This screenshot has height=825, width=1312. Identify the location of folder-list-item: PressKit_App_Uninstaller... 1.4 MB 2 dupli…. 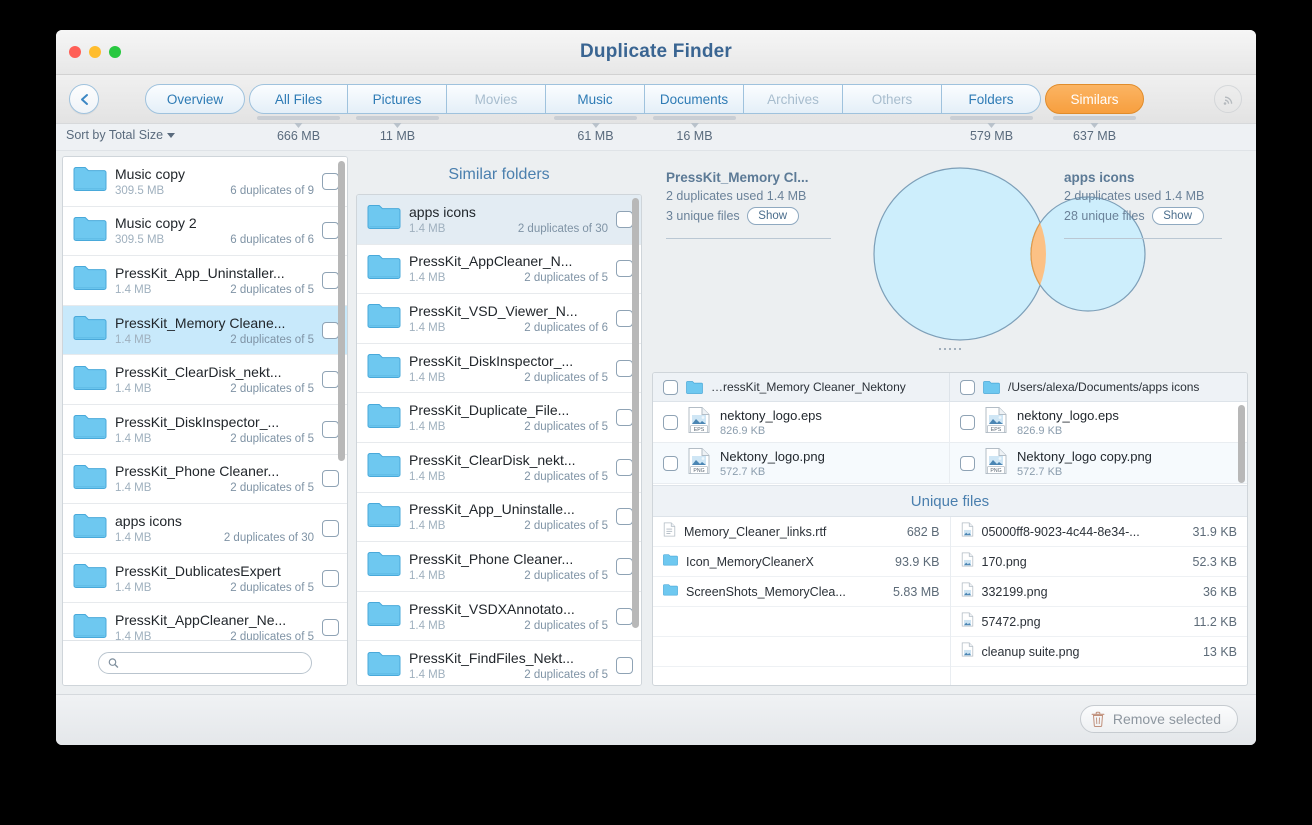
(205, 281).